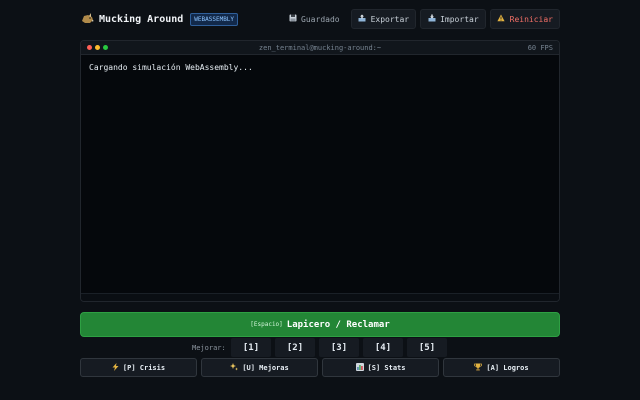 The width and height of the screenshot is (640, 400). Describe the element at coordinates (507, 367) in the screenshot. I see `achievements-label: [A] Logros` at that location.